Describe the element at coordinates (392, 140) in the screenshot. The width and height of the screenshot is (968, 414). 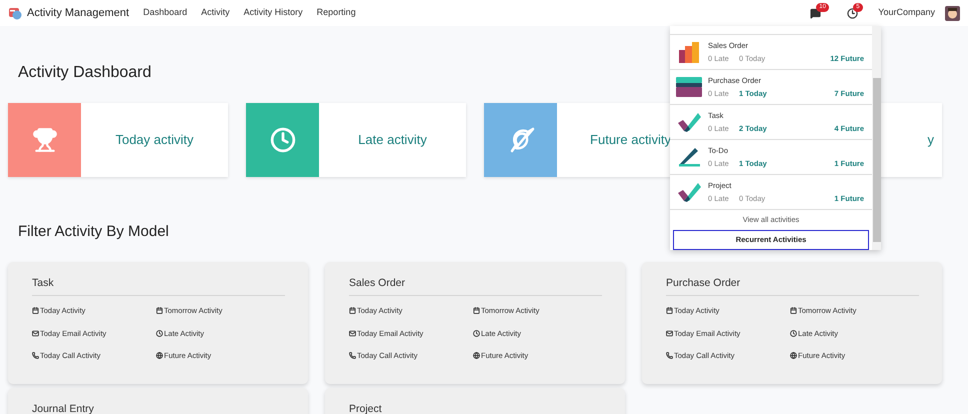
I see `card-label: Late activity` at that location.